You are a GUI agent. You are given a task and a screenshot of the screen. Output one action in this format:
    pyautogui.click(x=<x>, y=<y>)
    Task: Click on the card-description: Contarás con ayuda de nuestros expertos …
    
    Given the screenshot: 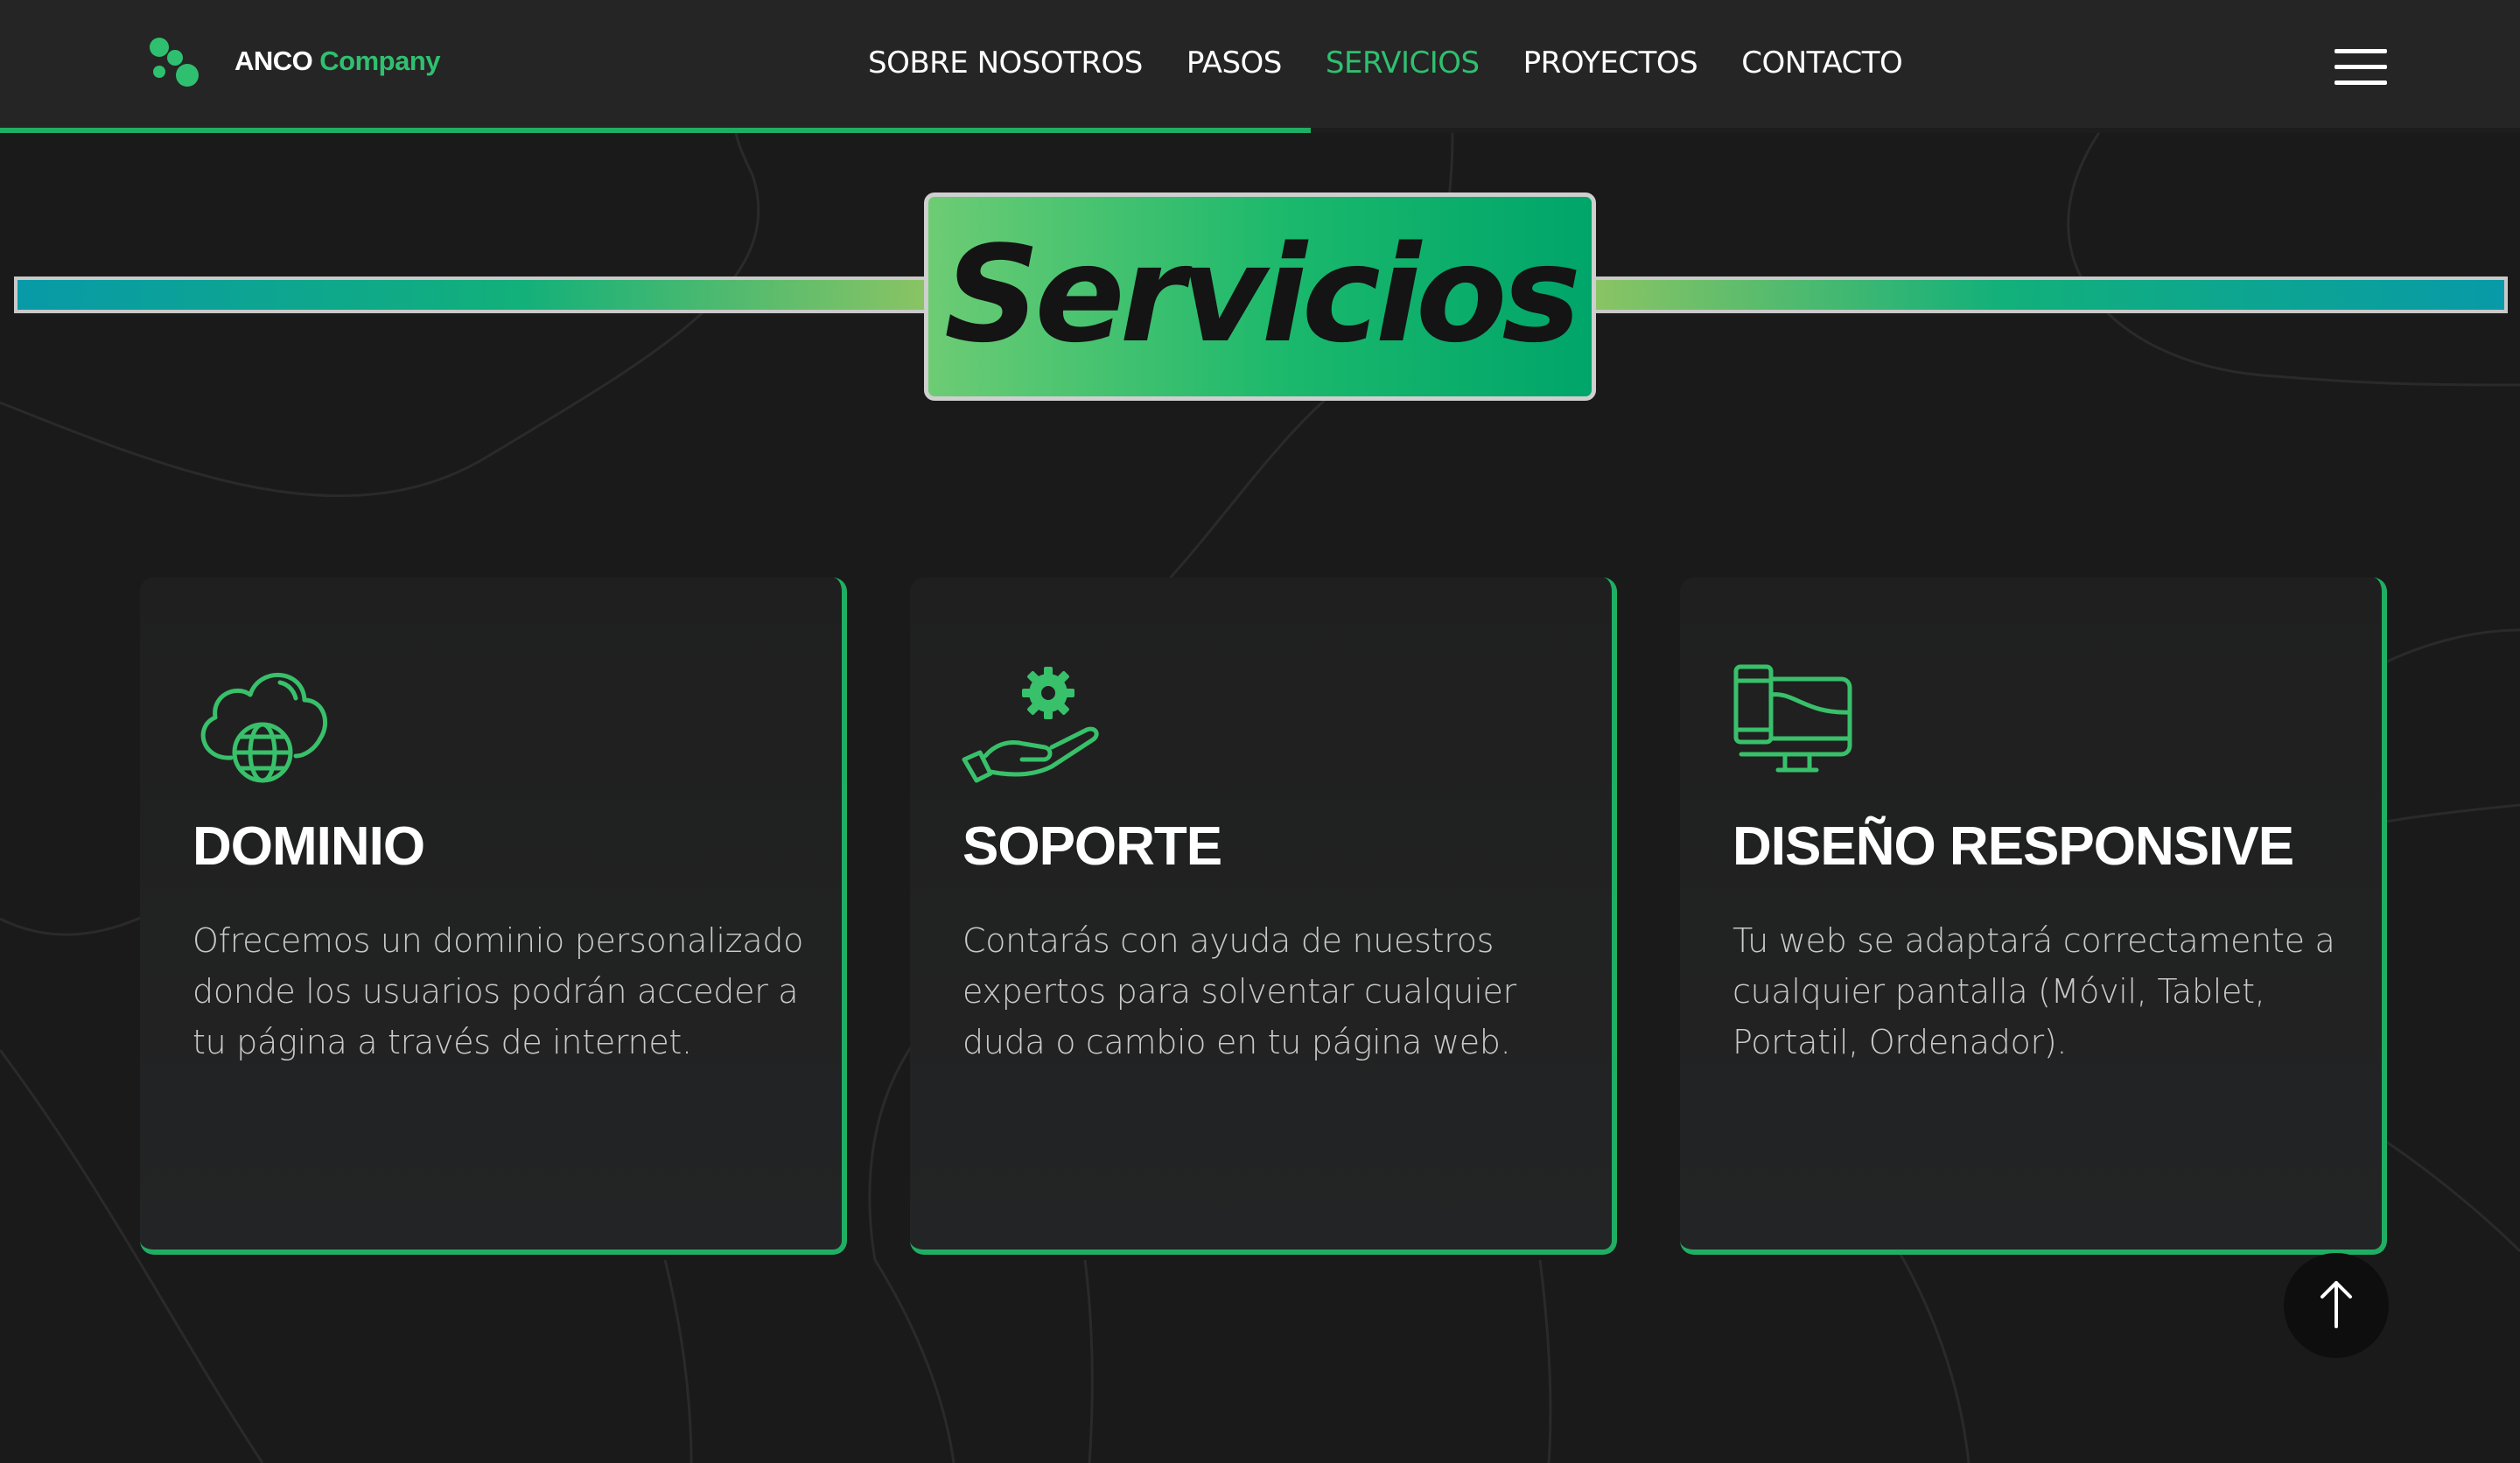 What is the action you would take?
    pyautogui.click(x=1239, y=991)
    